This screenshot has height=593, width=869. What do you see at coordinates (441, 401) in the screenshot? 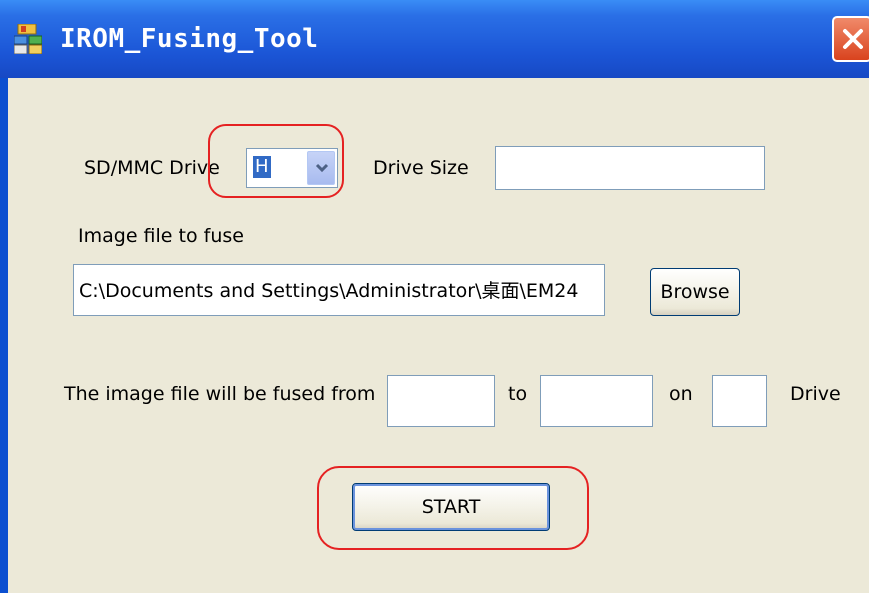
I see `from-field` at bounding box center [441, 401].